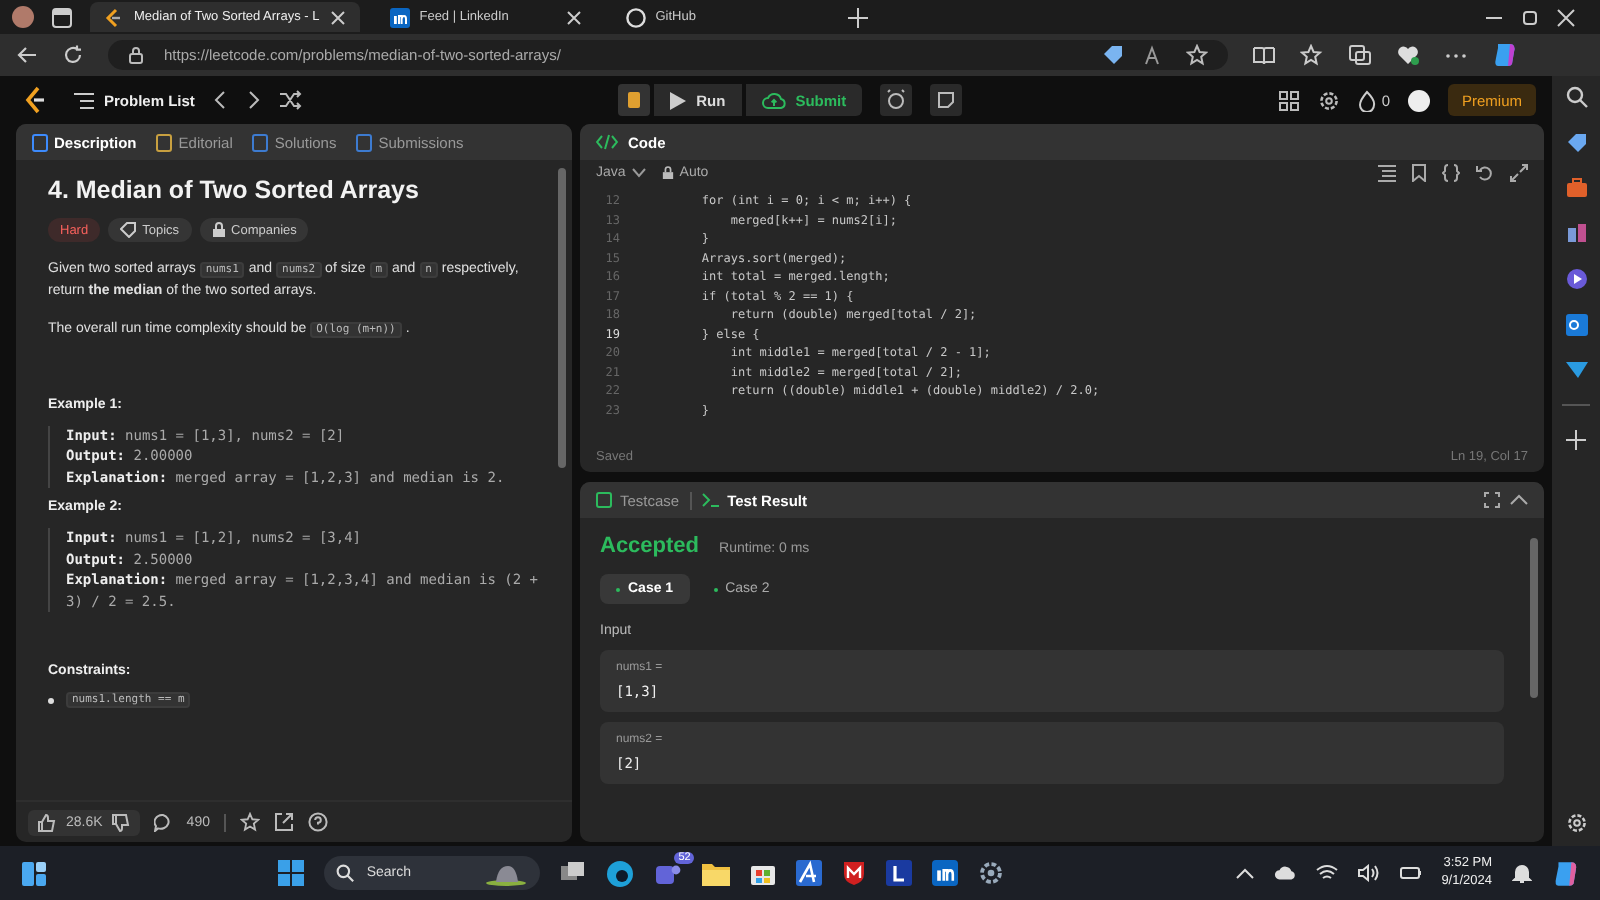 This screenshot has height=900, width=1600. I want to click on book-icon, so click(1264, 55).